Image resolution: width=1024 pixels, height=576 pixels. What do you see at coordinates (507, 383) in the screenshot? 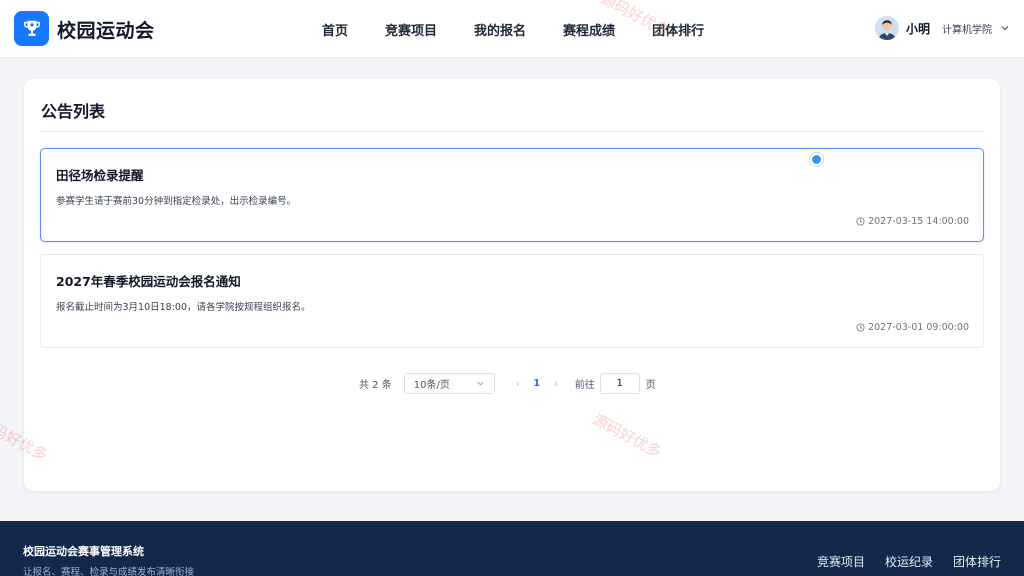
I see `pagination: 共 2 条 10条/页 ‹ 1 › 前往 页` at bounding box center [507, 383].